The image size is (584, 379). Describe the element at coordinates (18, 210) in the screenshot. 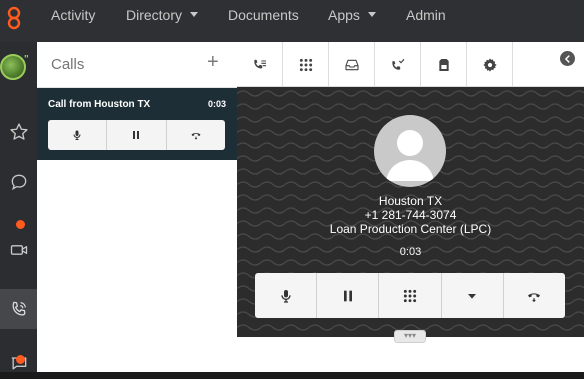

I see `left-rail: "` at that location.